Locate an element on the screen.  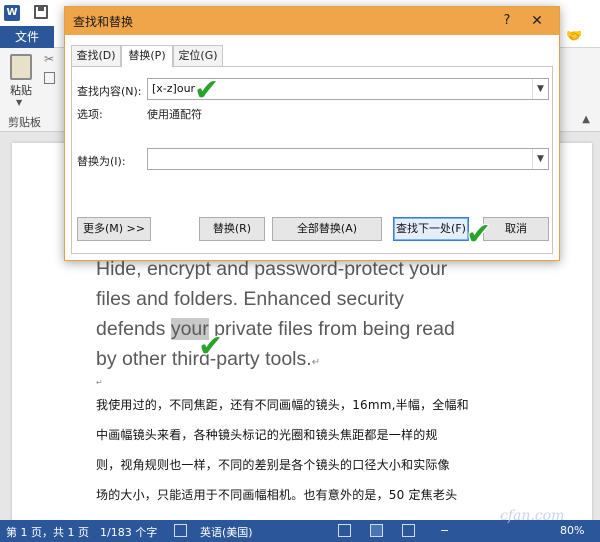
save-icon is located at coordinates (41, 12).